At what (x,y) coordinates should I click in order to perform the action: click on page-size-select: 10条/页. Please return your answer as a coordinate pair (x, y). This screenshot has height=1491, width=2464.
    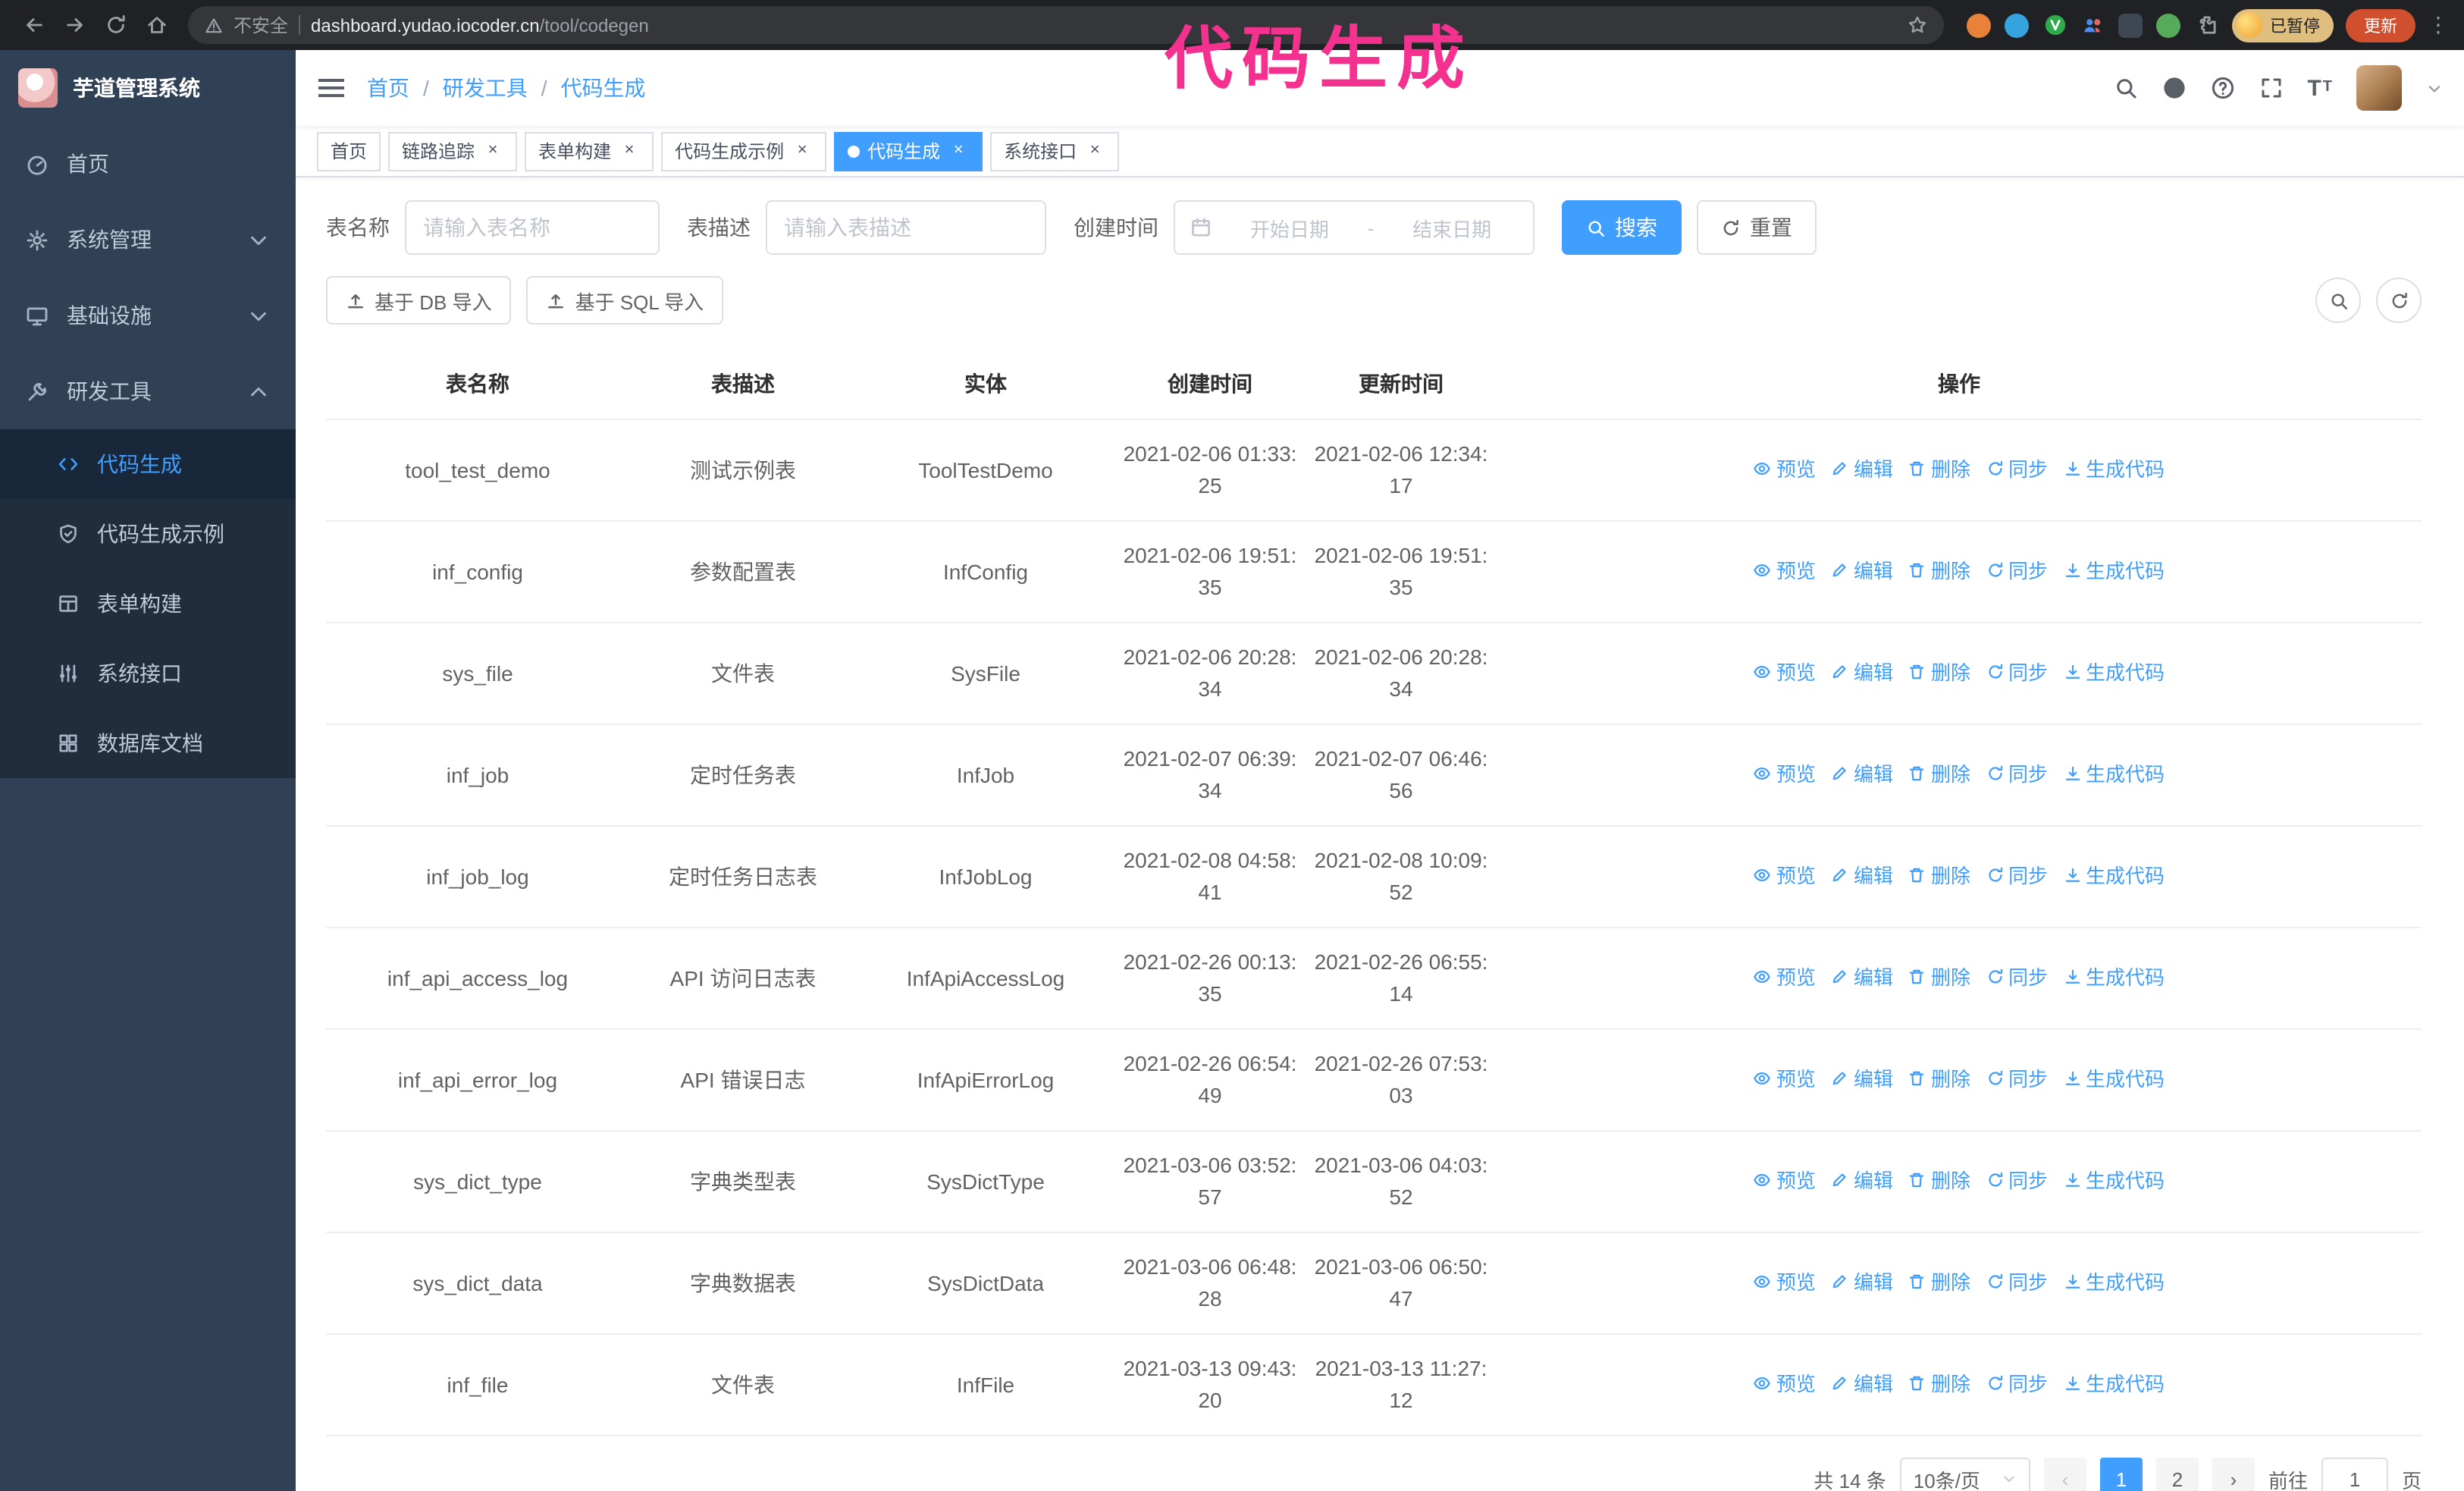
    Looking at the image, I should click on (1965, 1474).